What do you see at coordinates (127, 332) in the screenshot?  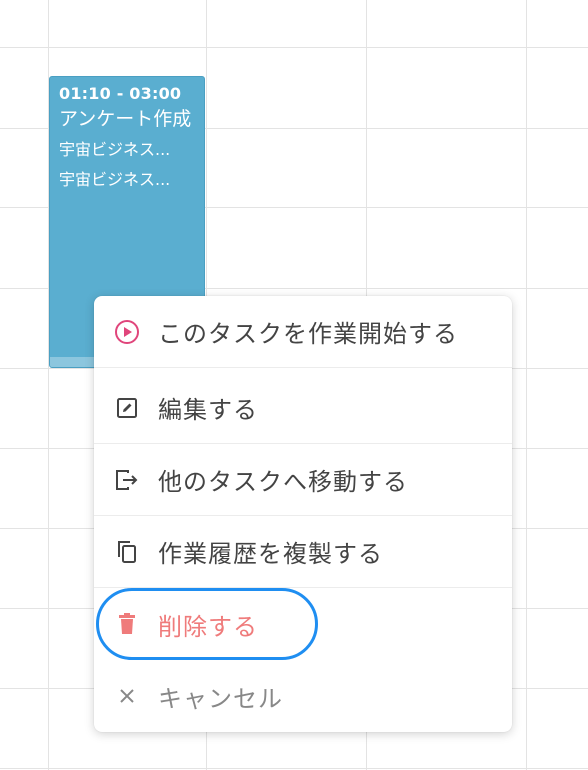 I see `play-circle-icon` at bounding box center [127, 332].